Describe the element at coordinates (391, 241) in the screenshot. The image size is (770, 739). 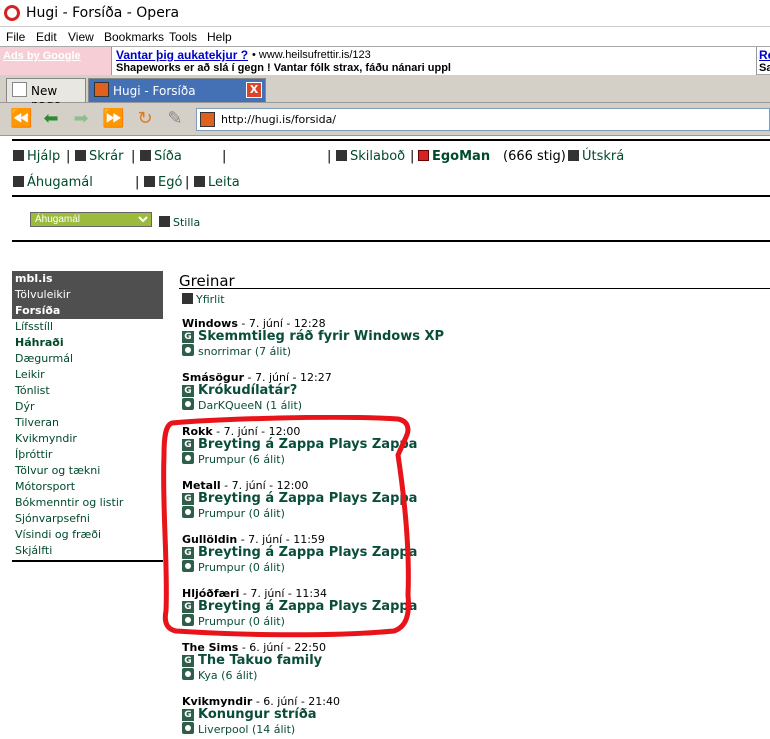
I see `select-rule` at that location.